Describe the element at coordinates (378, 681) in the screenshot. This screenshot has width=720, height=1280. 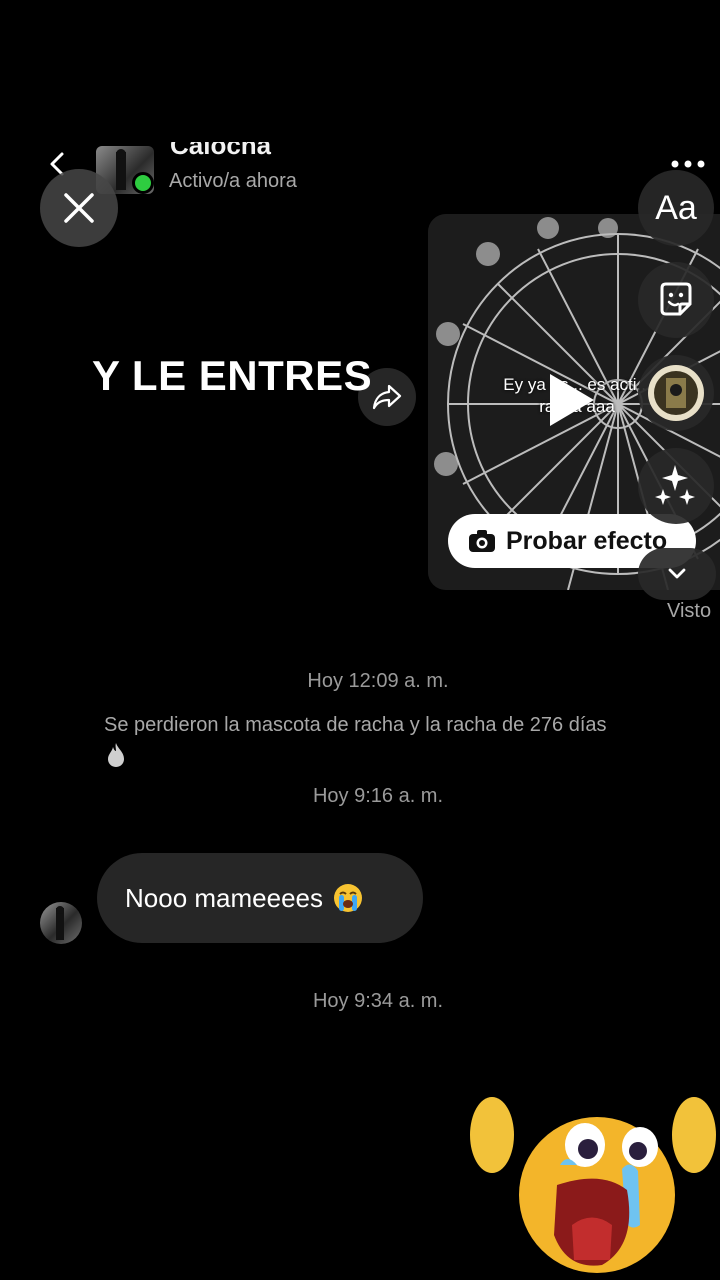
I see `chat-timestamp: Hoy 12:09 a. m.` at that location.